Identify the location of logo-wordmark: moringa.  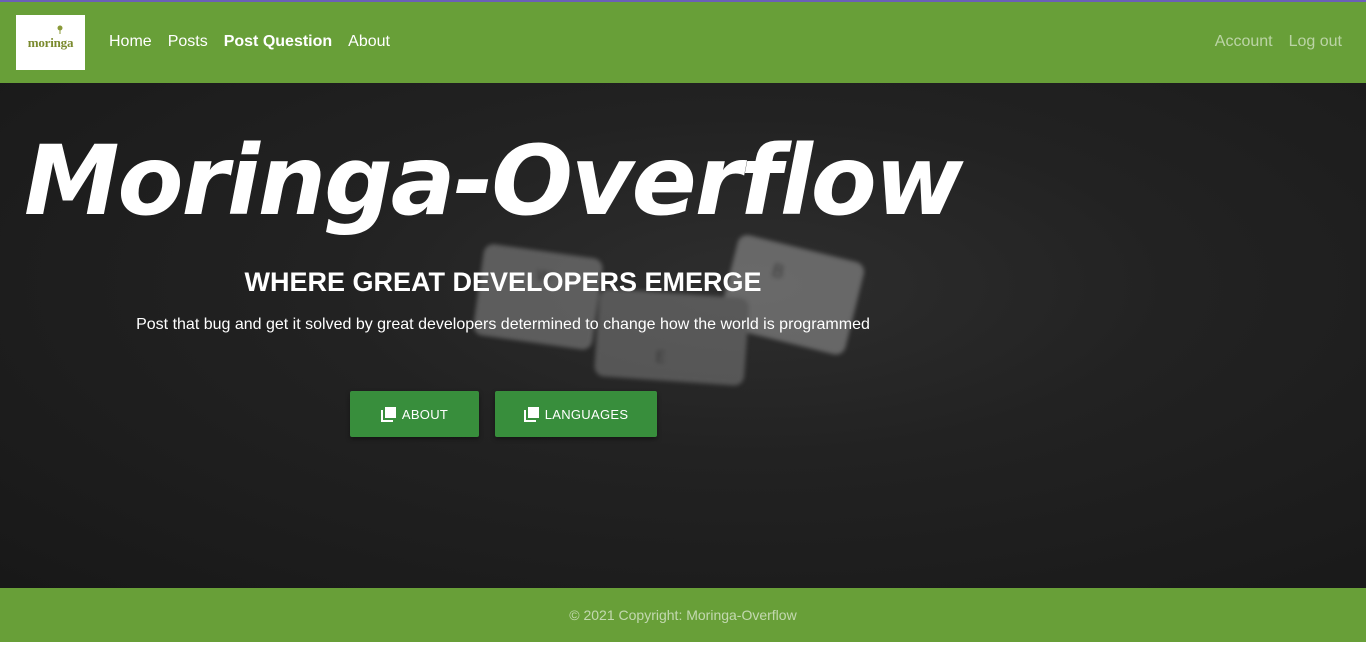
(50, 42).